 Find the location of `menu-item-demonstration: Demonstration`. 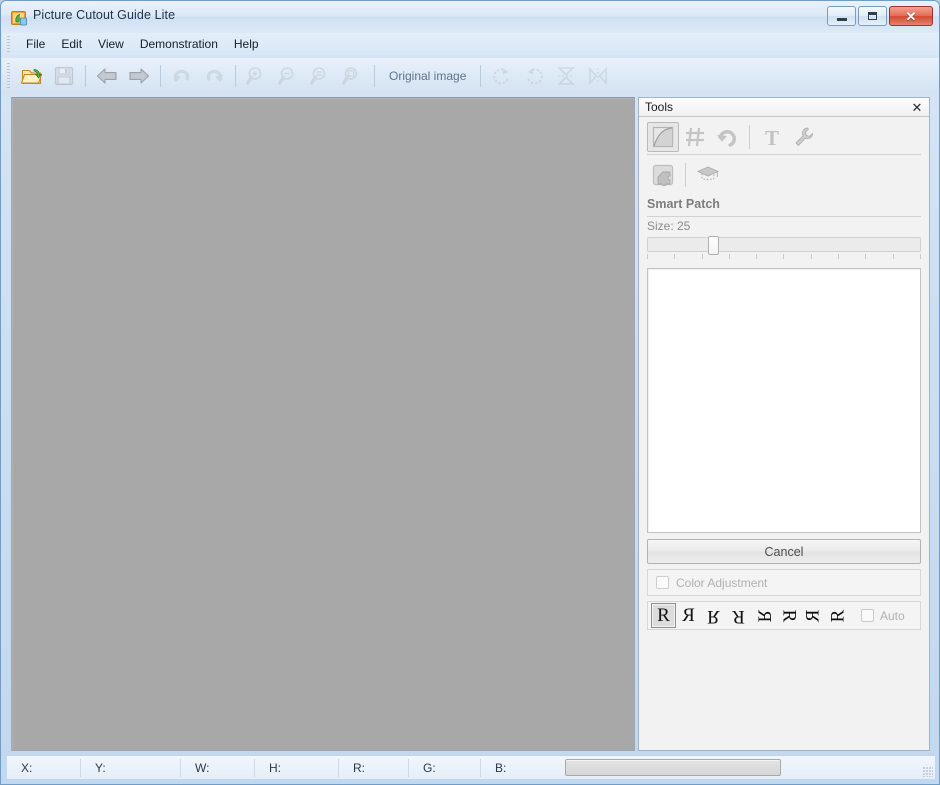

menu-item-demonstration: Demonstration is located at coordinates (179, 44).